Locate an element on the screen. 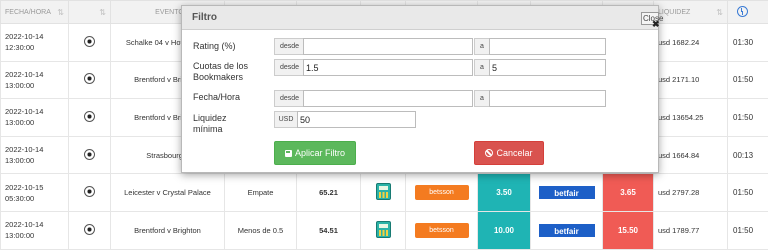 The width and height of the screenshot is (768, 252). liquidity-cell: usd 2797.28 is located at coordinates (690, 192).